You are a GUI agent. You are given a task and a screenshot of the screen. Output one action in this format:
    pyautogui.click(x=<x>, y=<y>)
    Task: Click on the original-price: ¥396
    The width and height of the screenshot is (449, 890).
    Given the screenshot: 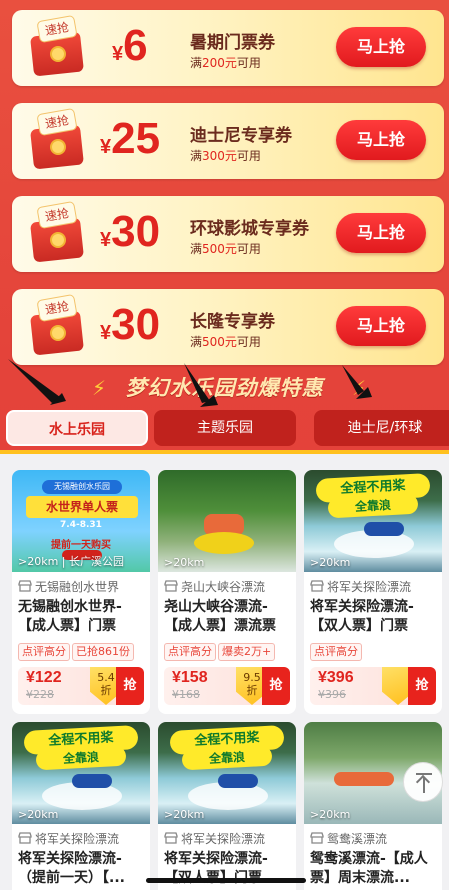 What is the action you would take?
    pyautogui.click(x=332, y=694)
    